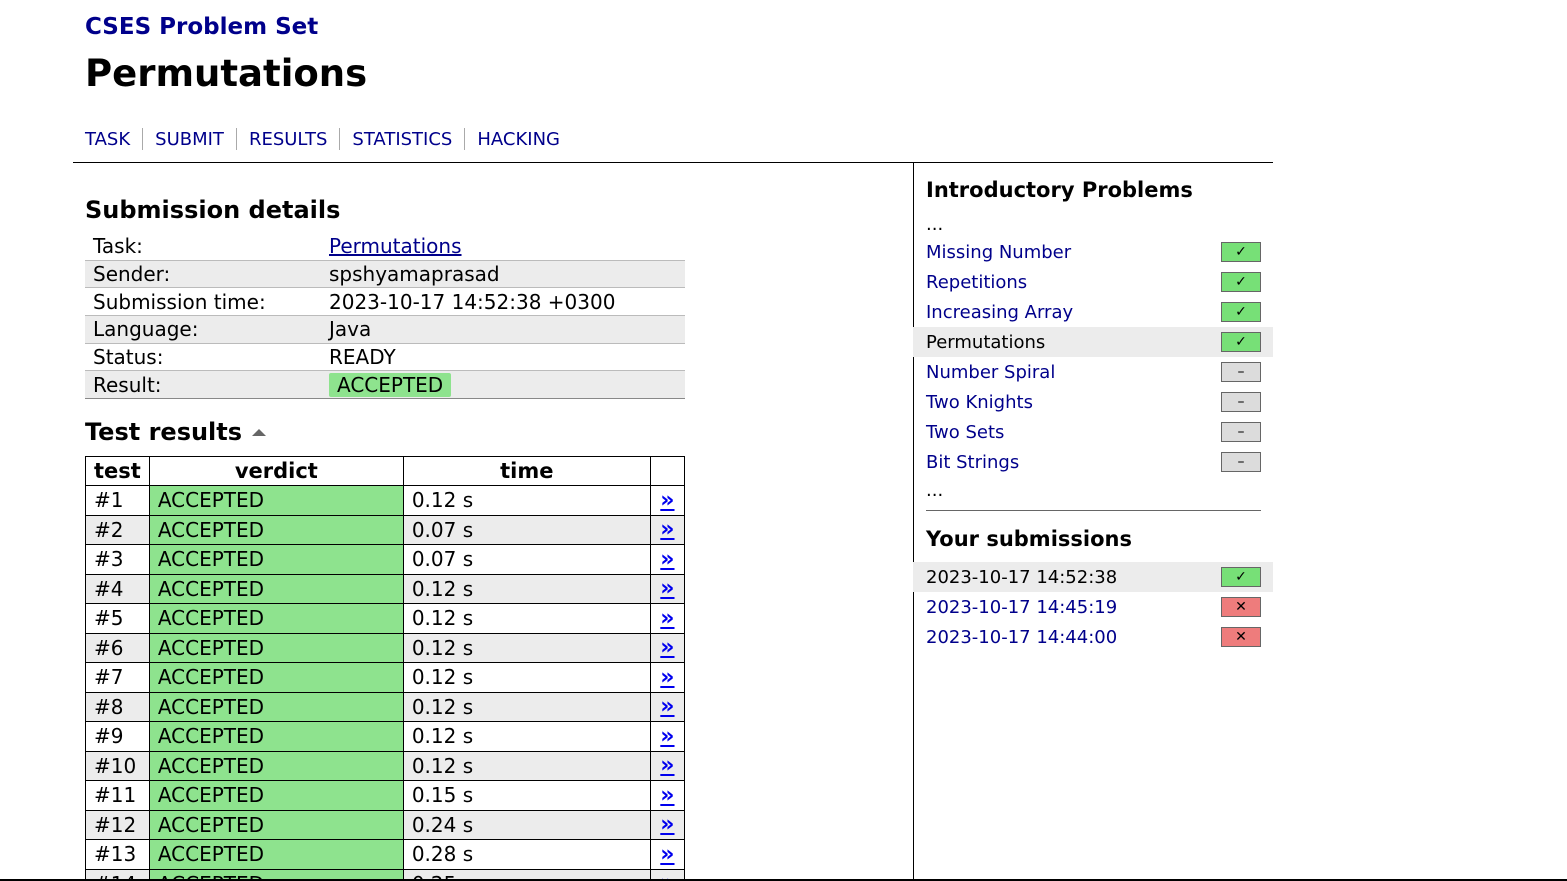  What do you see at coordinates (1093, 252) in the screenshot?
I see `sidebar-problem-item: Missing Number ✓` at bounding box center [1093, 252].